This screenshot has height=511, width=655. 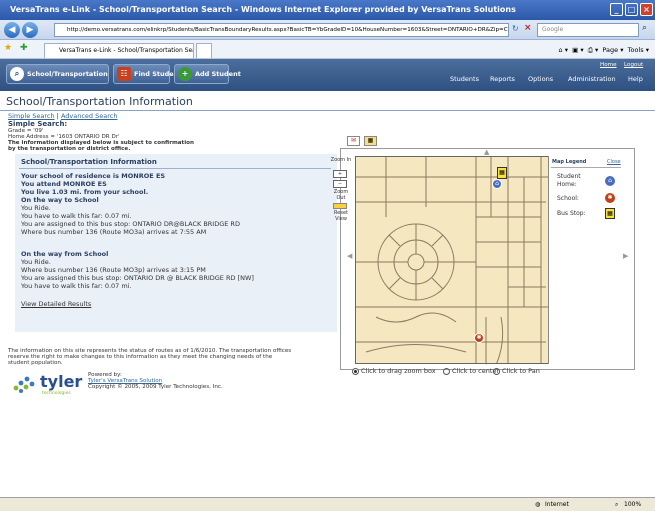 I want to click on student-home-marker-icon: ⌂, so click(x=497, y=184).